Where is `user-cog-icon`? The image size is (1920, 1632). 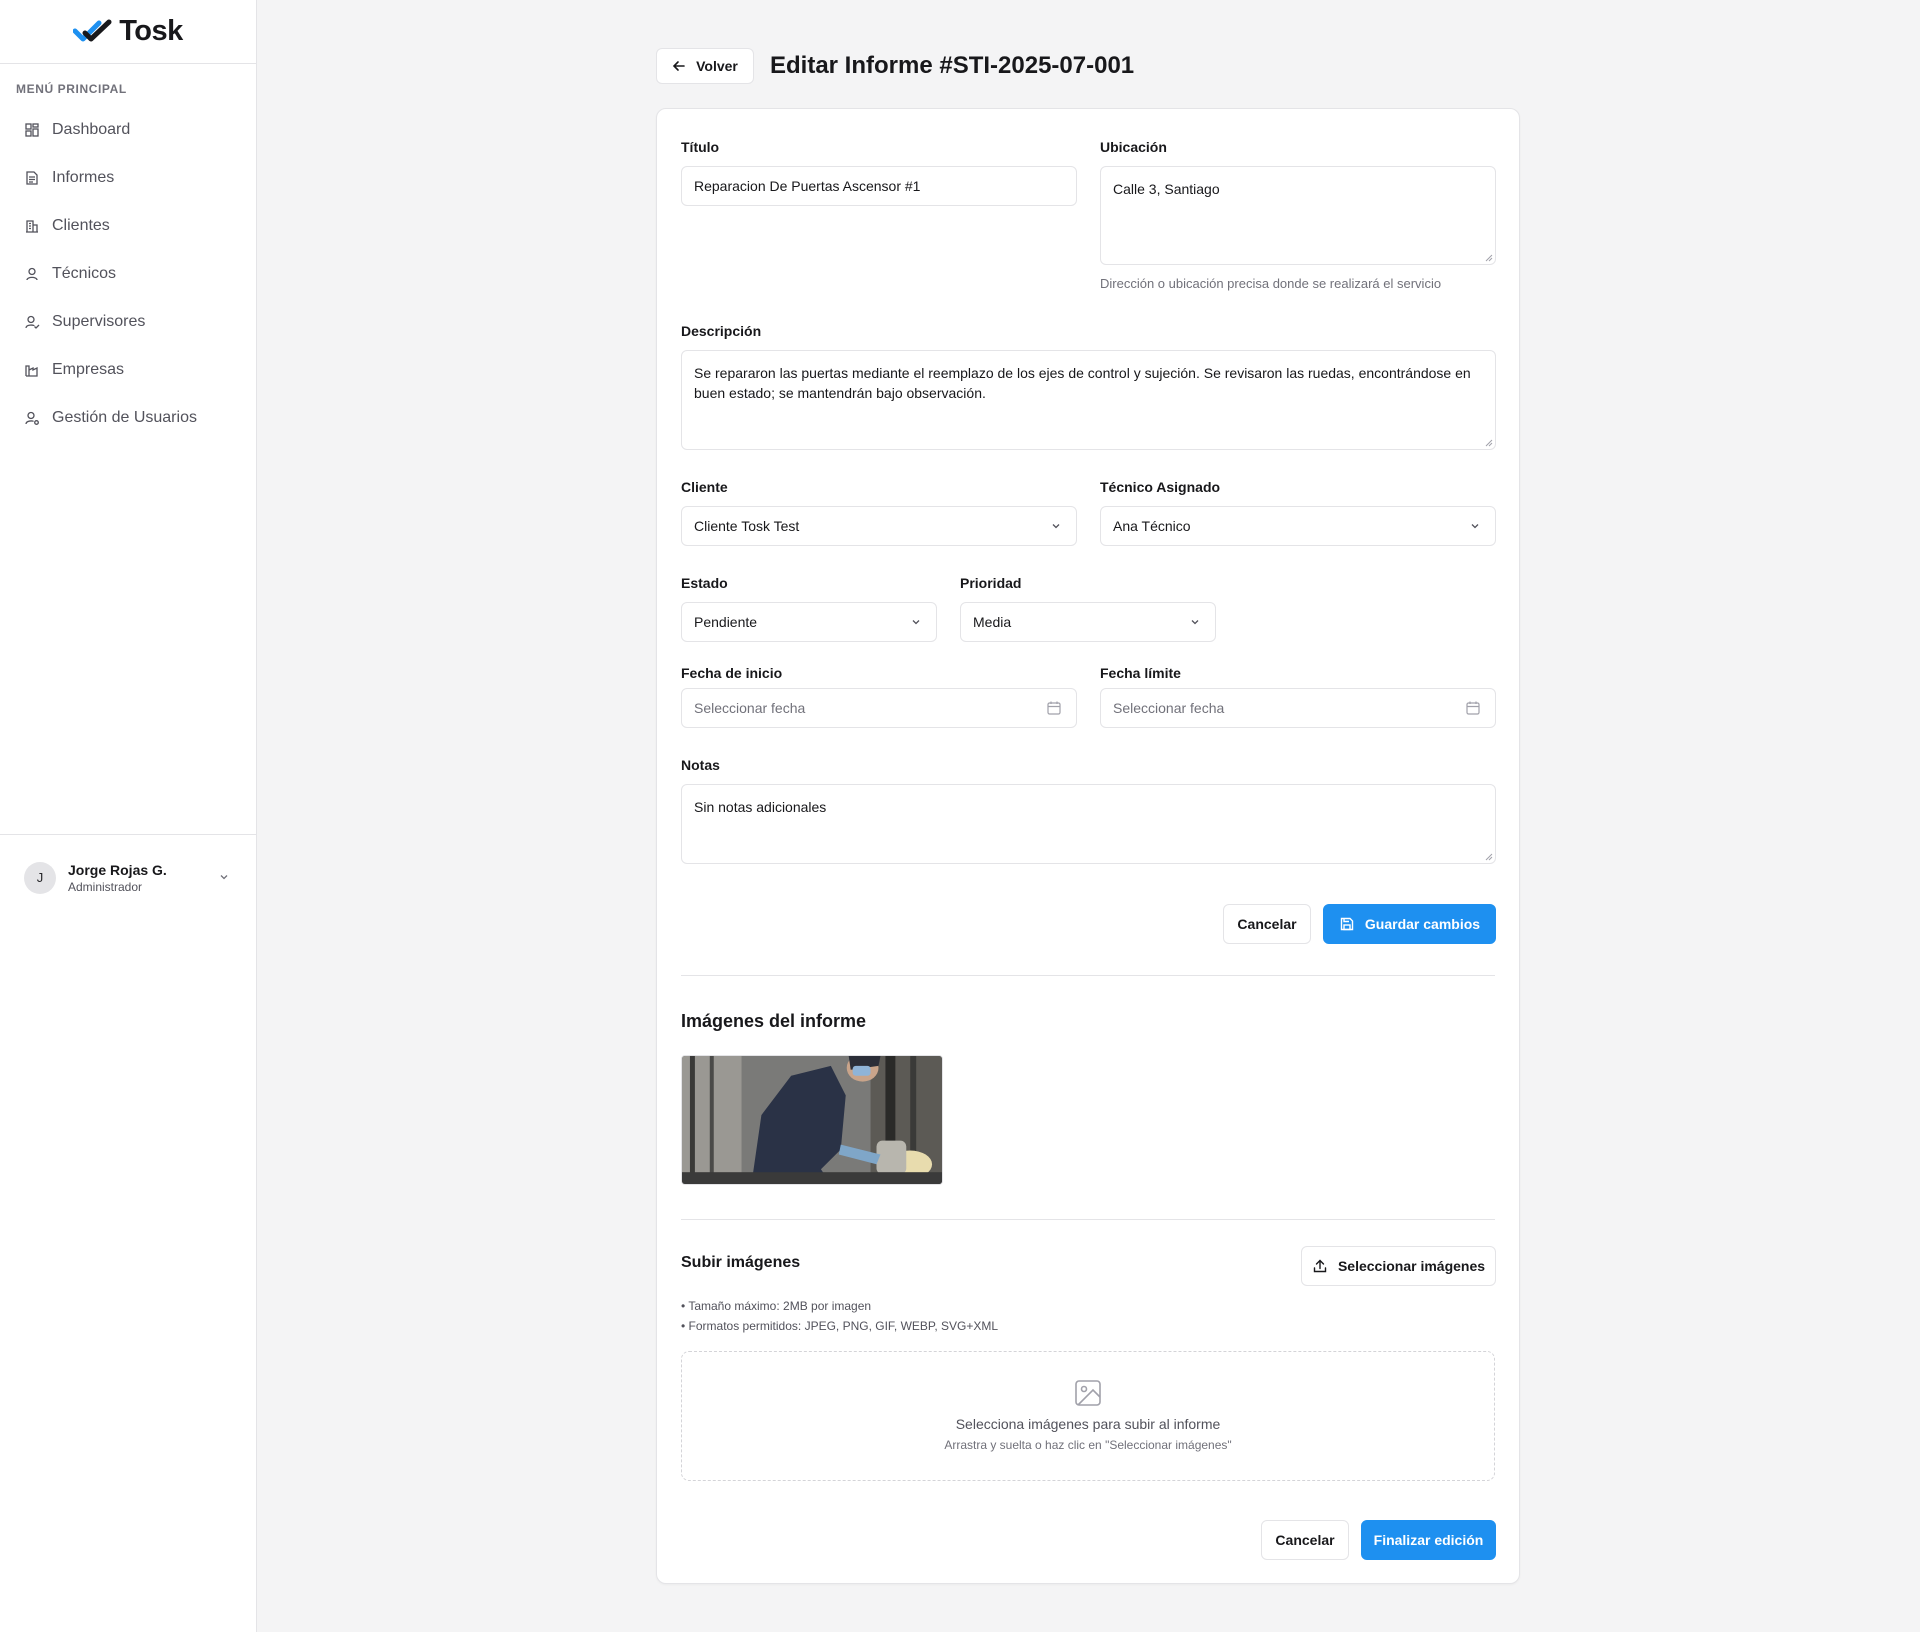 user-cog-icon is located at coordinates (32, 418).